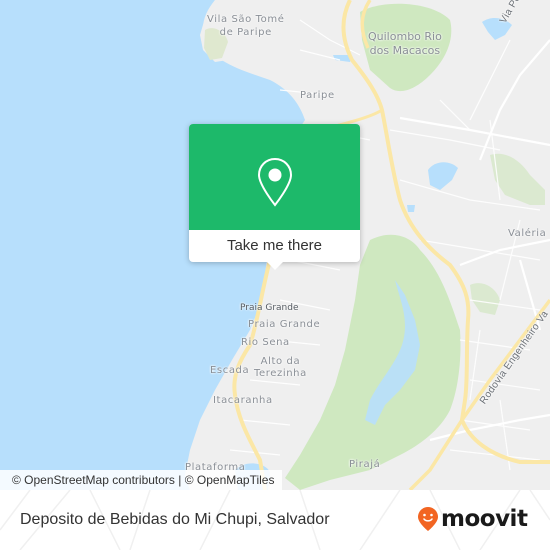  What do you see at coordinates (317, 95) in the screenshot?
I see `label-paripe: Paripe` at bounding box center [317, 95].